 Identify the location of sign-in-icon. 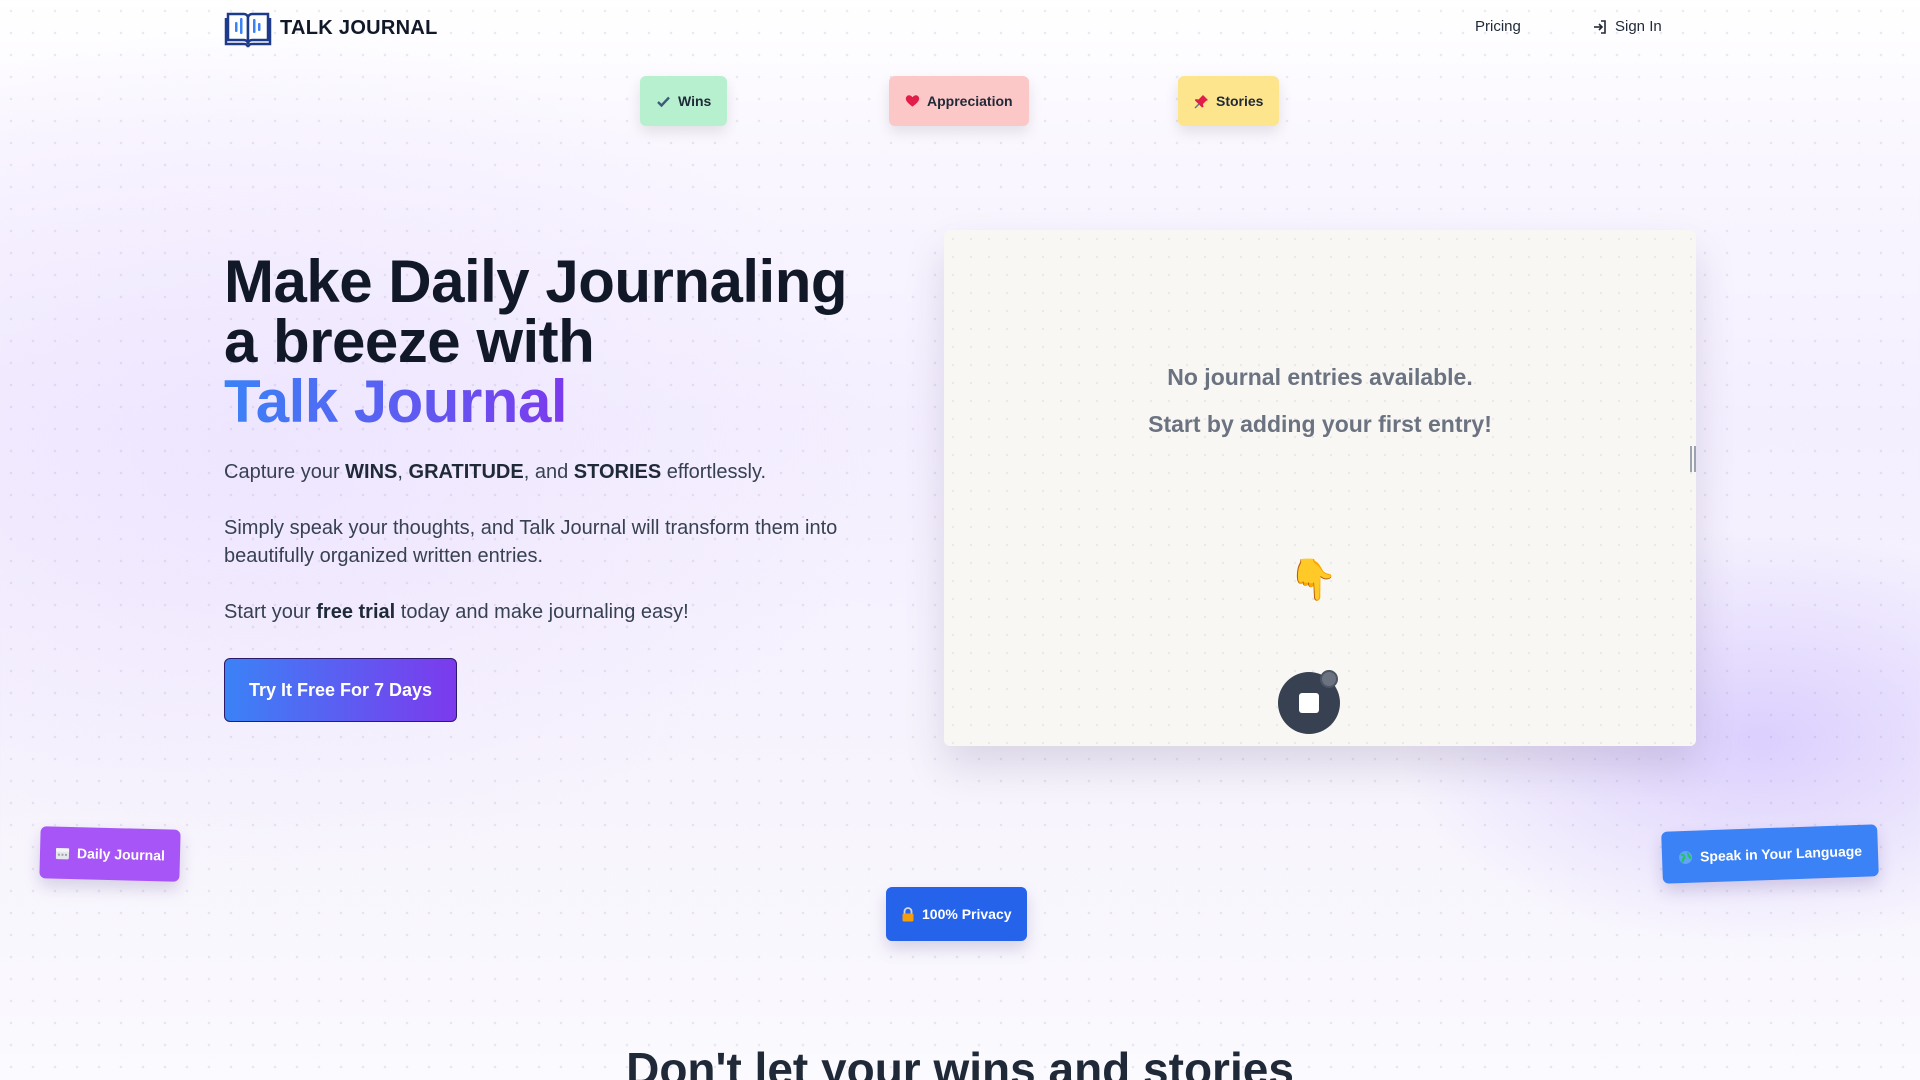
(1600, 26).